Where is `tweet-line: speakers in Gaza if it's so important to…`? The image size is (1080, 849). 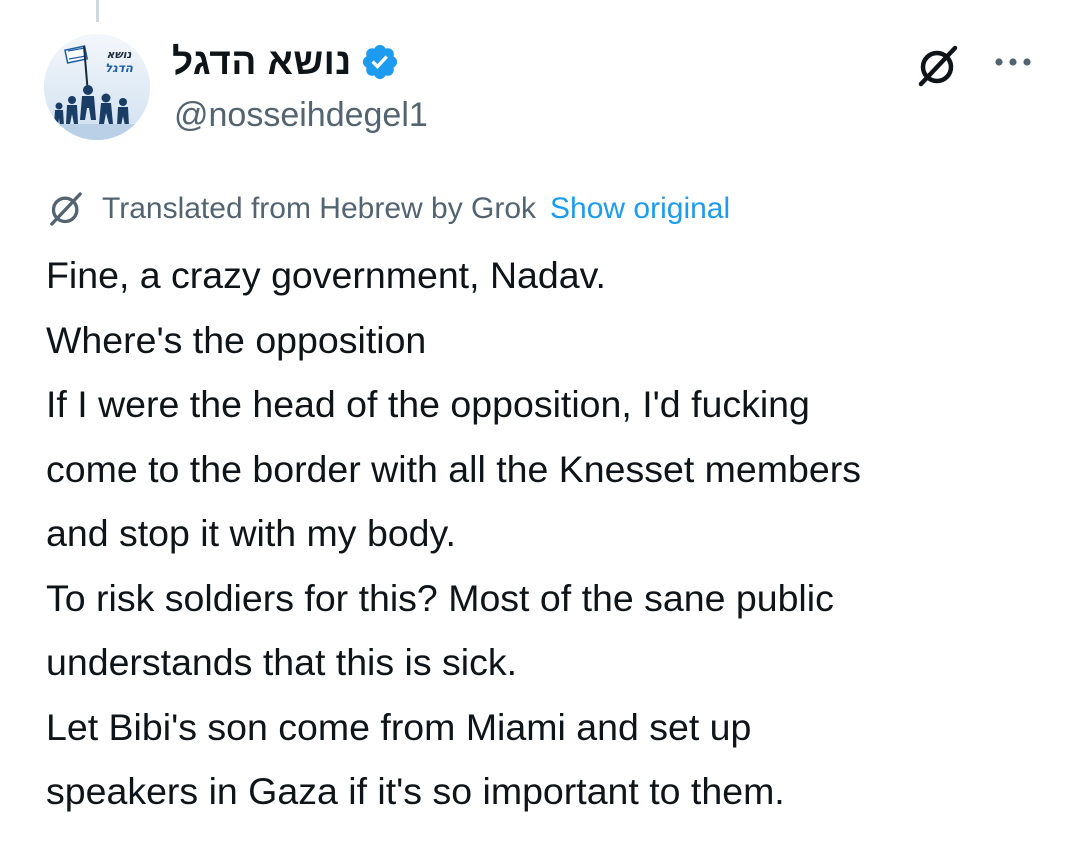
tweet-line: speakers in Gaza if it's so important to… is located at coordinates (415, 791).